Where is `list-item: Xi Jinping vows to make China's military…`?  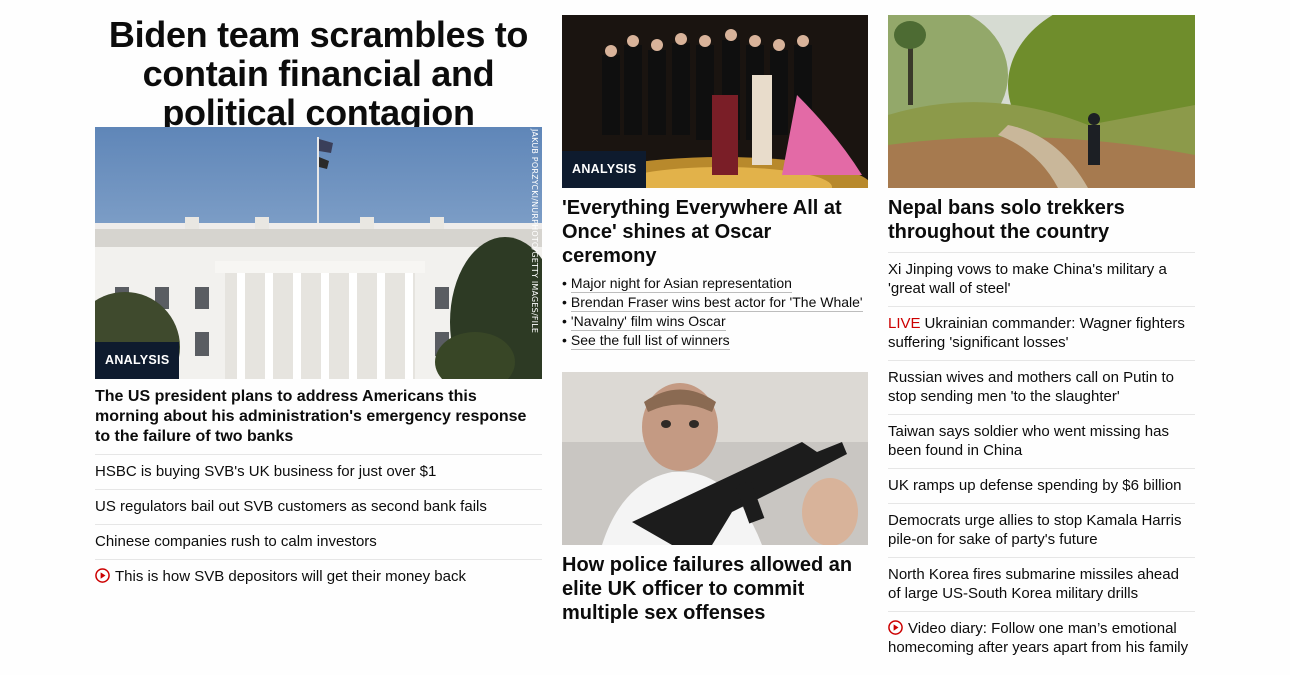
list-item: Xi Jinping vows to make China's military… is located at coordinates (1041, 279).